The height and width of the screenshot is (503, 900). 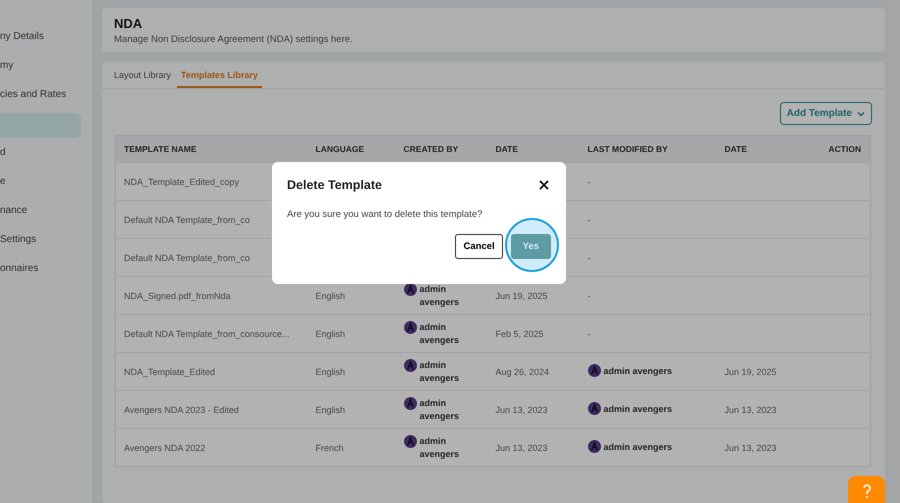 What do you see at coordinates (212, 295) in the screenshot?
I see `table-cell: NDA_Signed.pdf_fromNda` at bounding box center [212, 295].